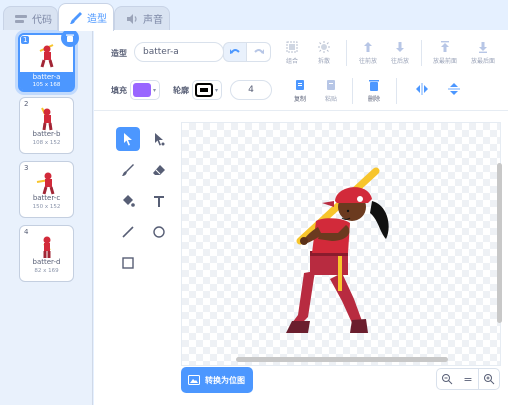 The height and width of the screenshot is (405, 508). I want to click on flip-horizontal-icon, so click(422, 89).